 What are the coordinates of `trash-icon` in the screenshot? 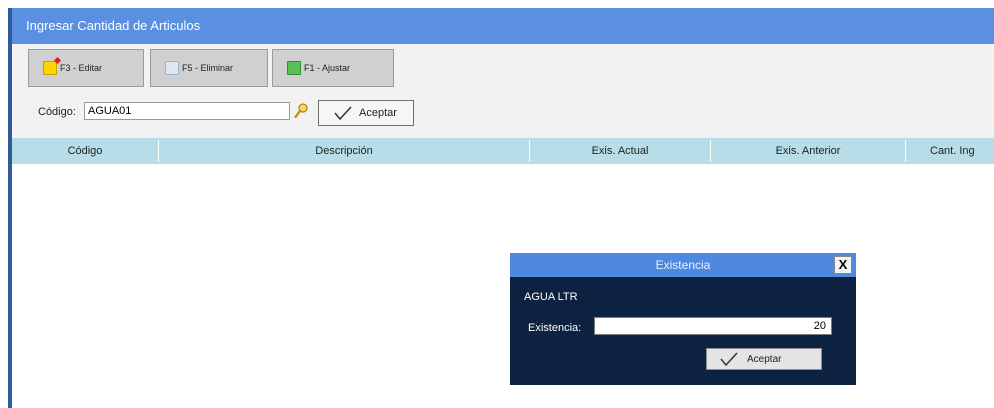 It's located at (172, 68).